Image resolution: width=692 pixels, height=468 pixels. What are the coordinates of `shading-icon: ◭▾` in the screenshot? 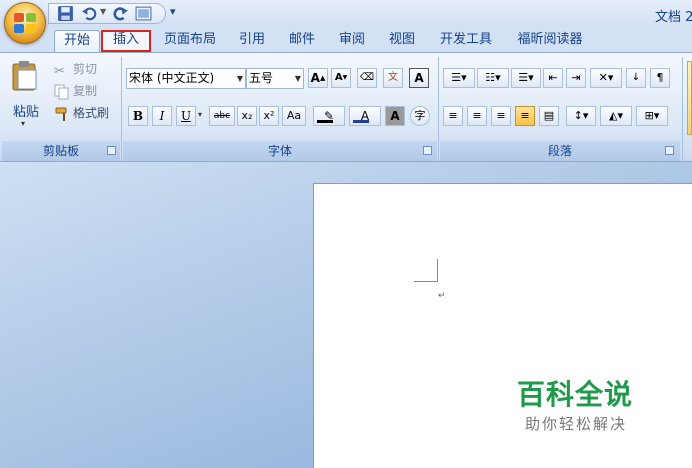 It's located at (616, 116).